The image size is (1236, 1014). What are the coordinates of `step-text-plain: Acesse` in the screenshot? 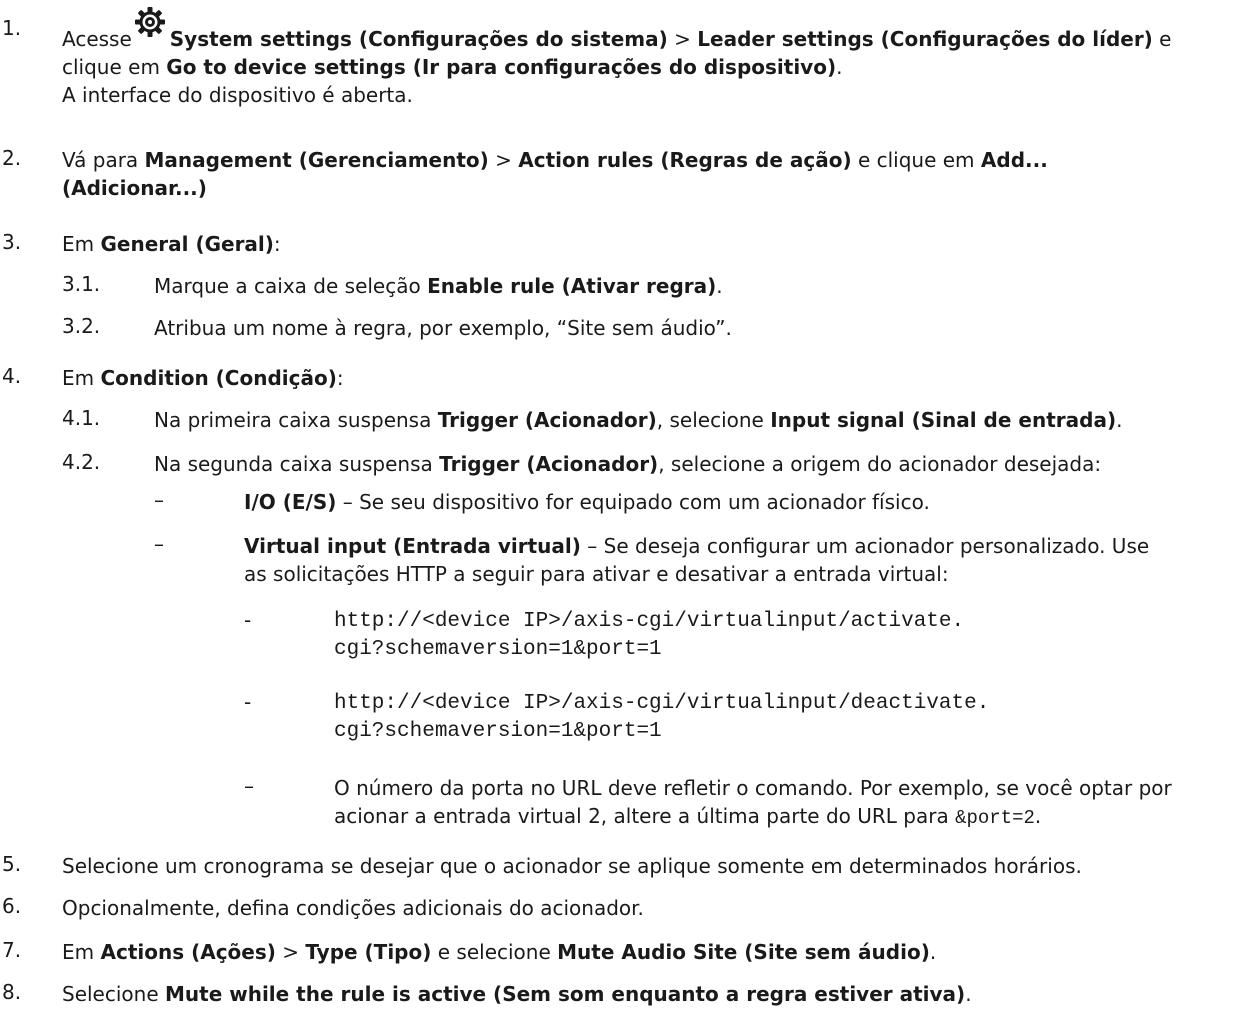 It's located at (97, 39).